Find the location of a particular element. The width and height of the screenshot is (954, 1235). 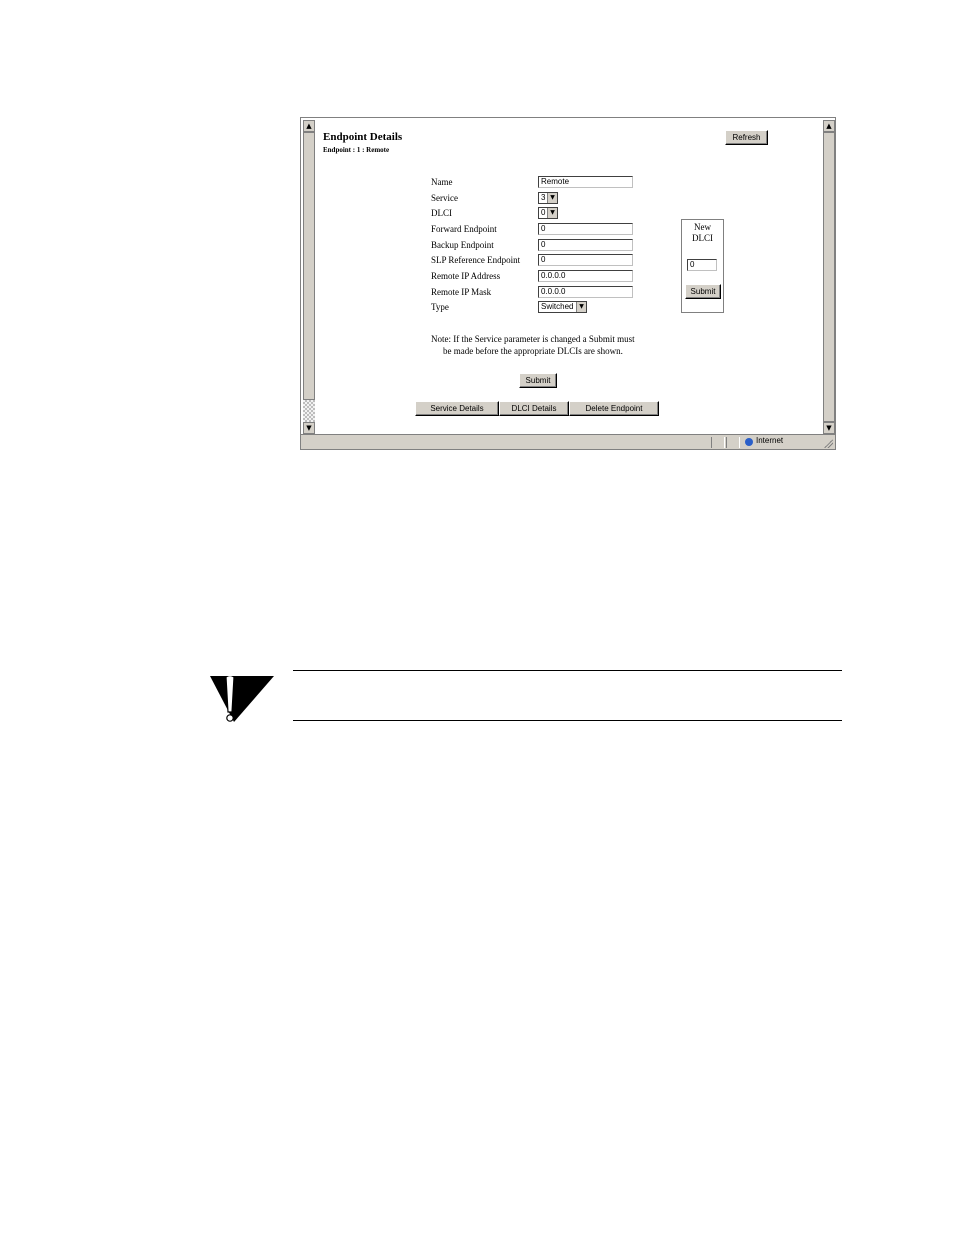

resize-grip-icon is located at coordinates (828, 443).